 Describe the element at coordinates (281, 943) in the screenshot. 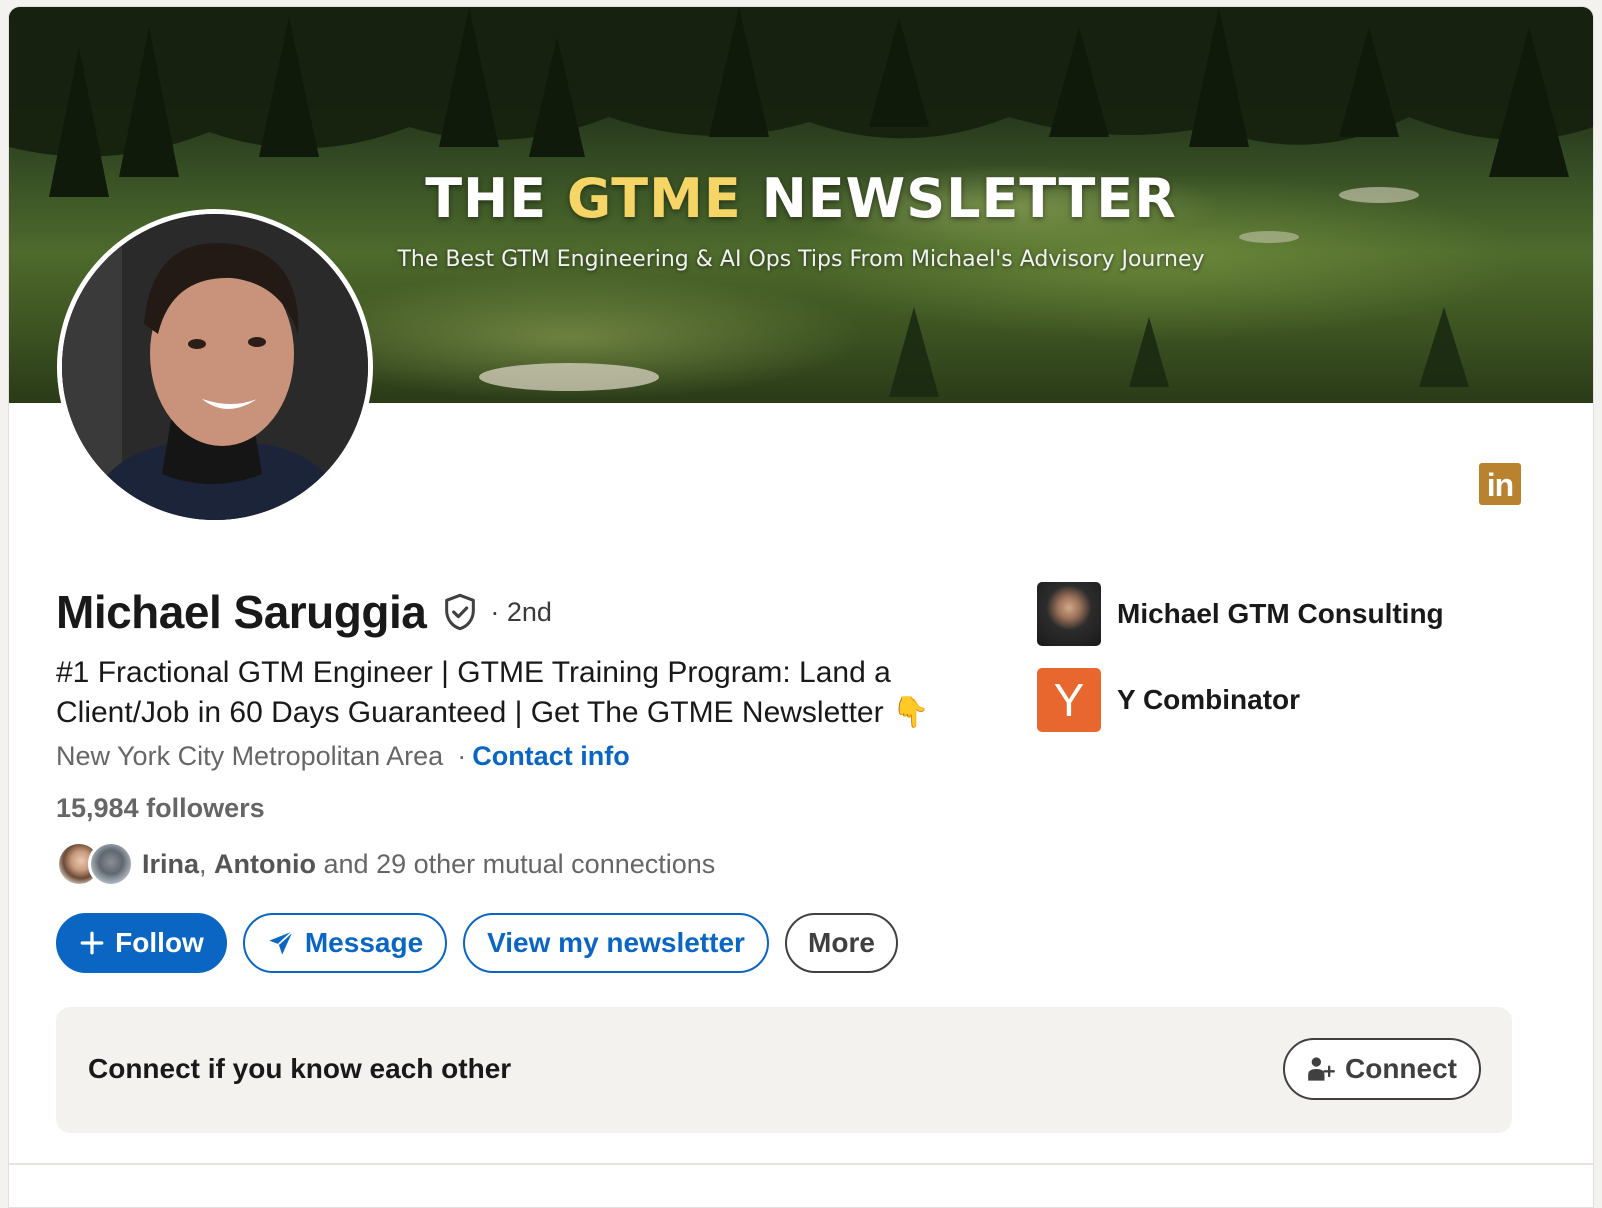

I see `paper-plane-icon` at that location.